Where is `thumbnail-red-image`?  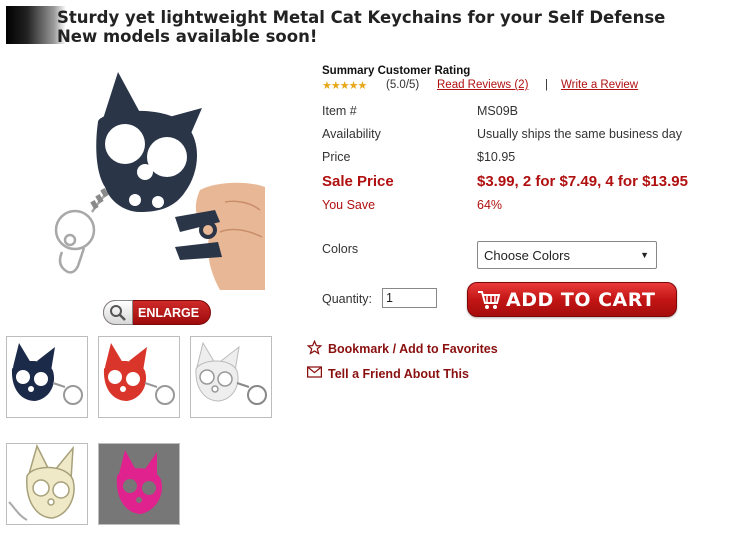
thumbnail-red-image is located at coordinates (139, 374).